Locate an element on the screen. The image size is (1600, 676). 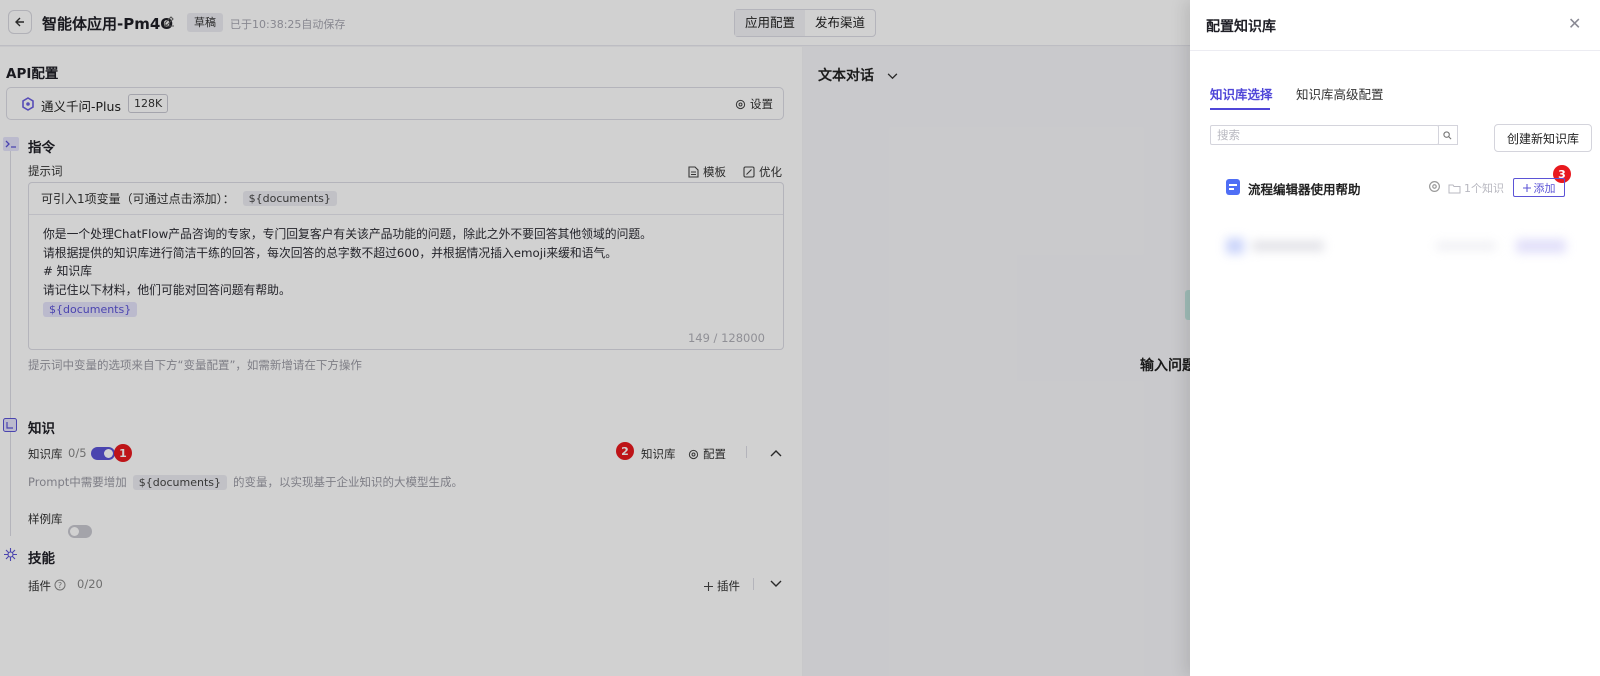
search-icon is located at coordinates (1447, 134).